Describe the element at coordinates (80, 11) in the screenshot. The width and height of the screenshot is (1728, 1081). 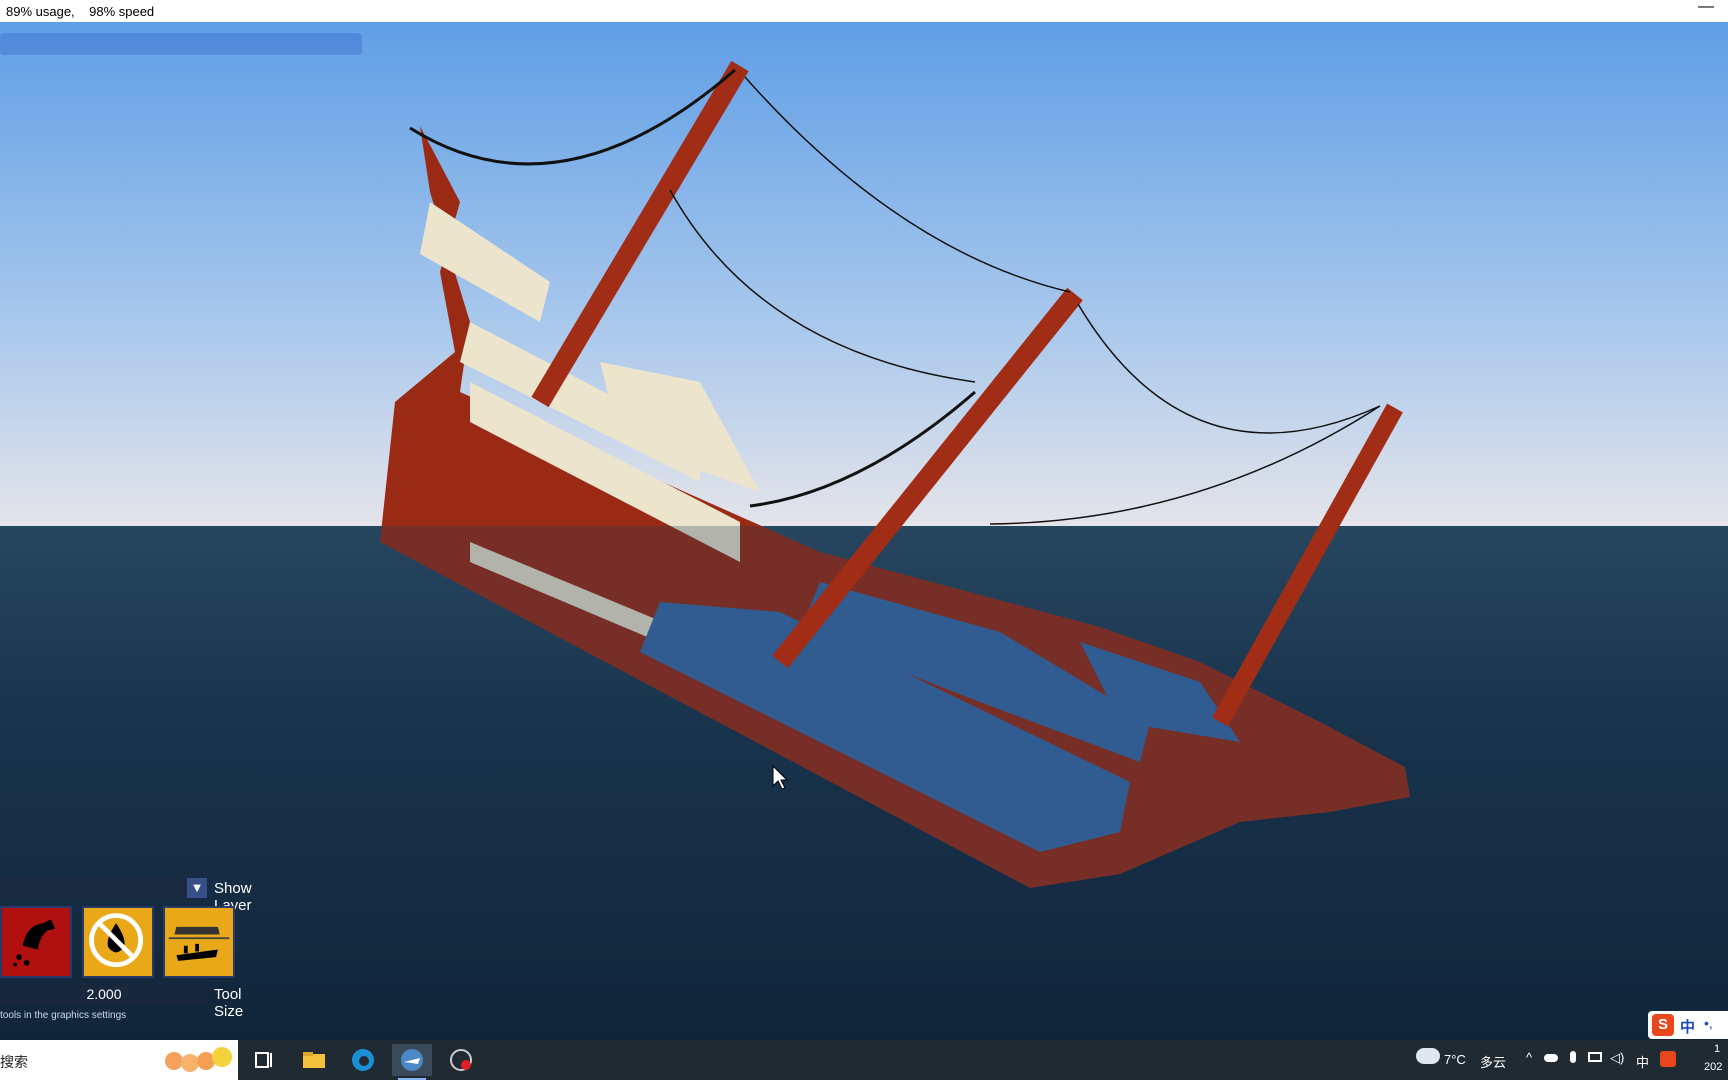
I see `usage-speed-status: 89% usage, 98% speed` at that location.